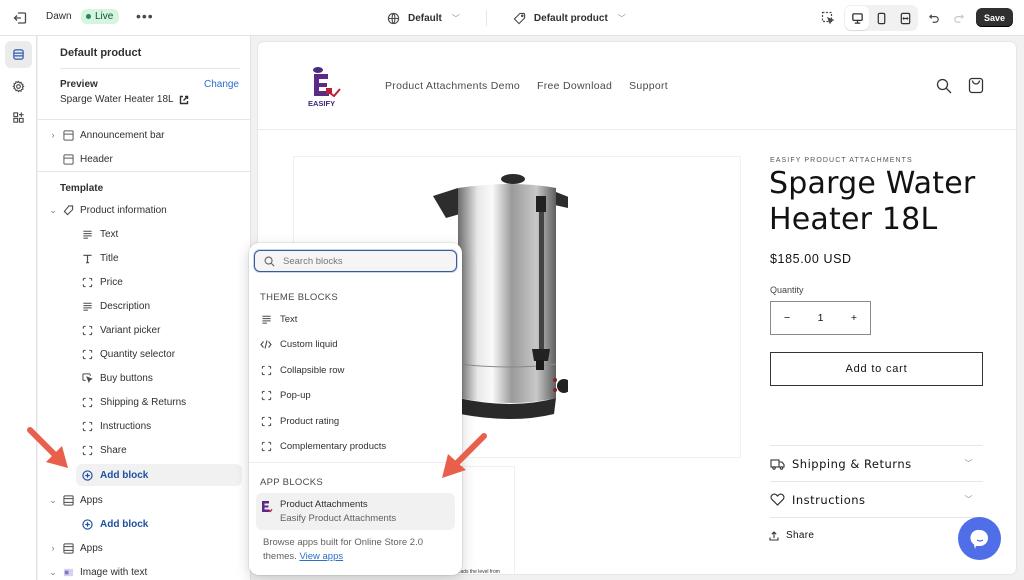  Describe the element at coordinates (841, 160) in the screenshot. I see `product-vendor: EASIFY PRODUCT ATTACHMENTS` at that location.